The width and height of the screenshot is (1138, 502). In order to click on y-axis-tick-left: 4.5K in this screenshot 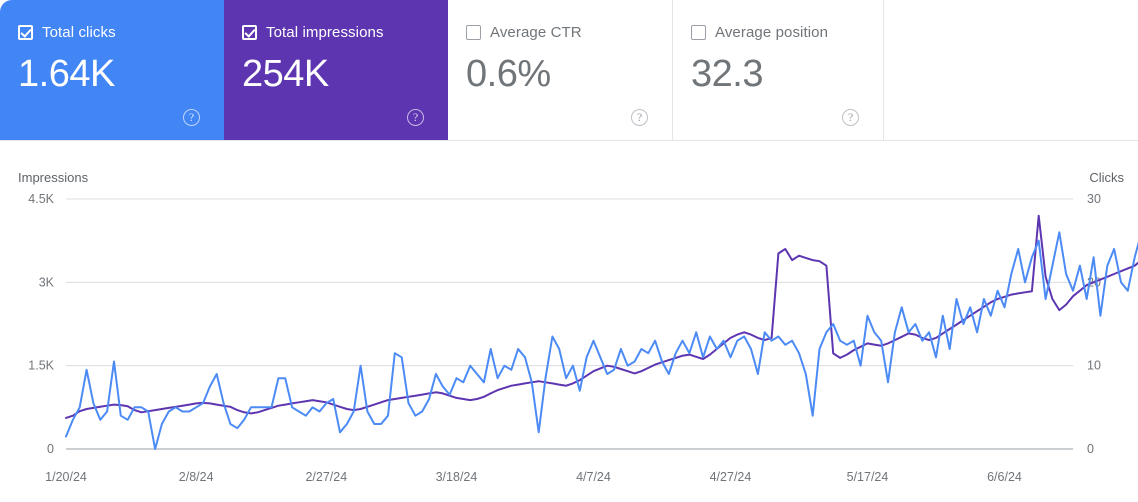, I will do `click(41, 199)`.